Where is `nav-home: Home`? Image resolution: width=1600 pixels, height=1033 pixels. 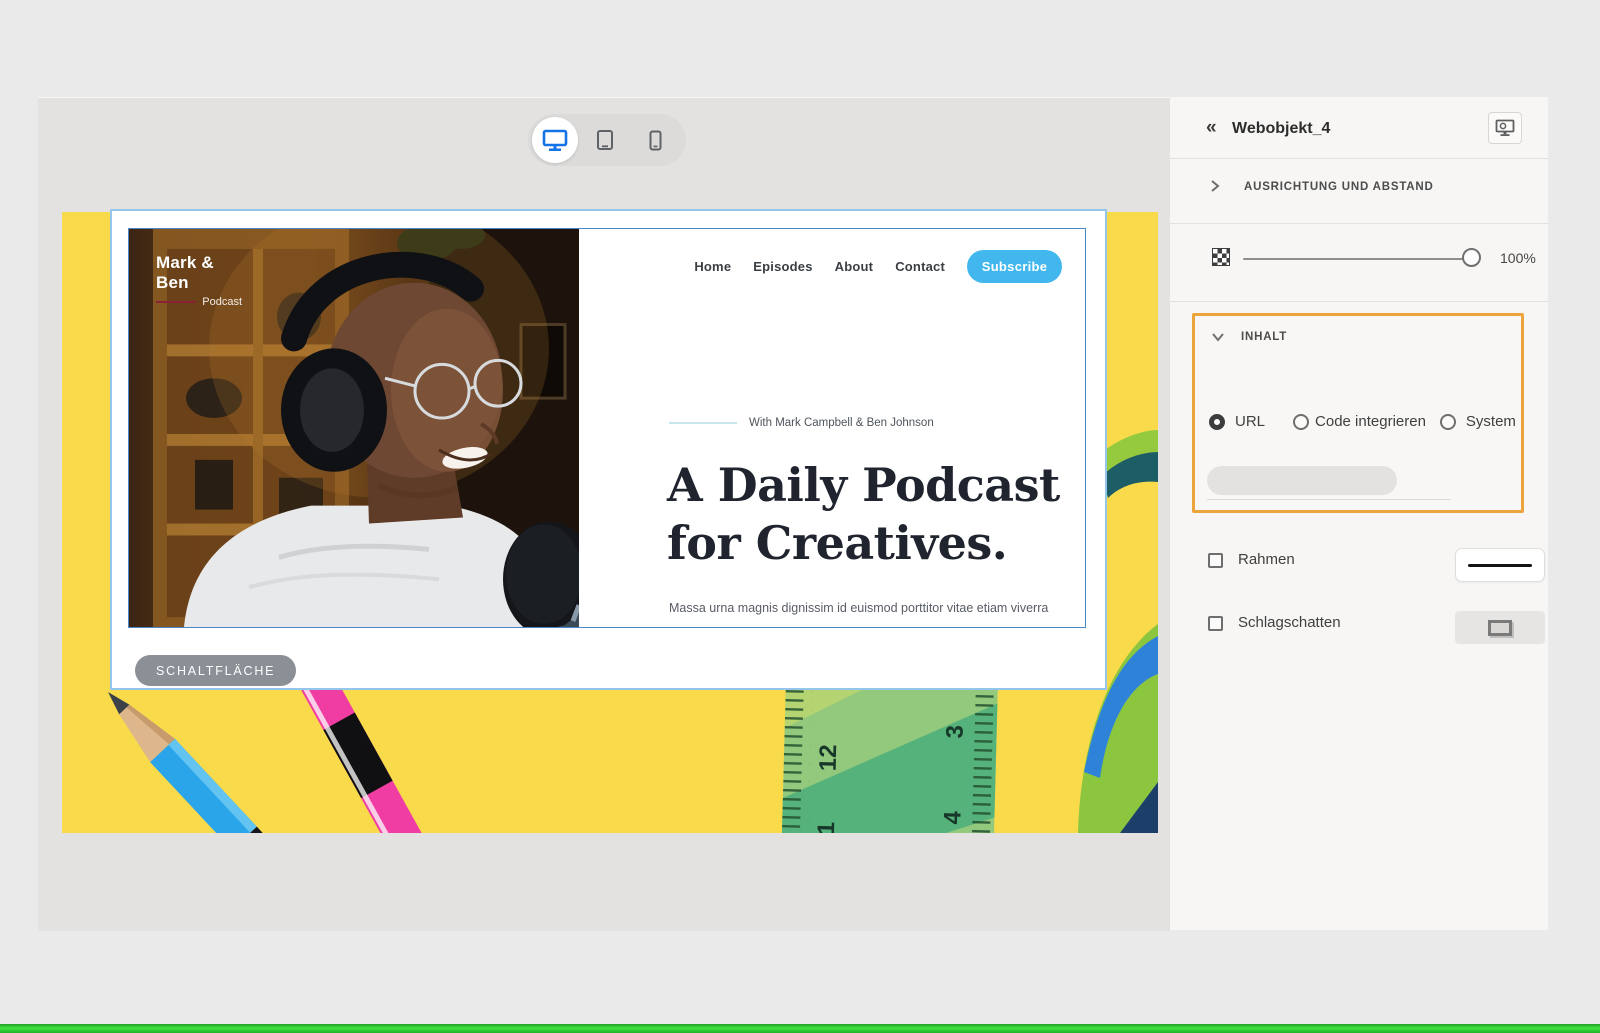
nav-home: Home is located at coordinates (712, 266).